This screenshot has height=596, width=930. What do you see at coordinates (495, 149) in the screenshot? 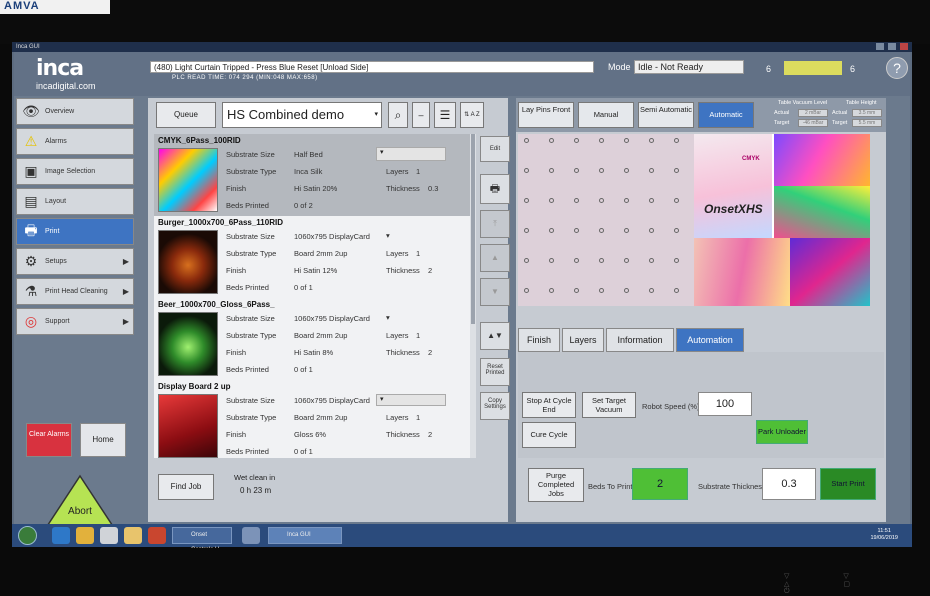
I see `edit-button: Edit` at bounding box center [495, 149].